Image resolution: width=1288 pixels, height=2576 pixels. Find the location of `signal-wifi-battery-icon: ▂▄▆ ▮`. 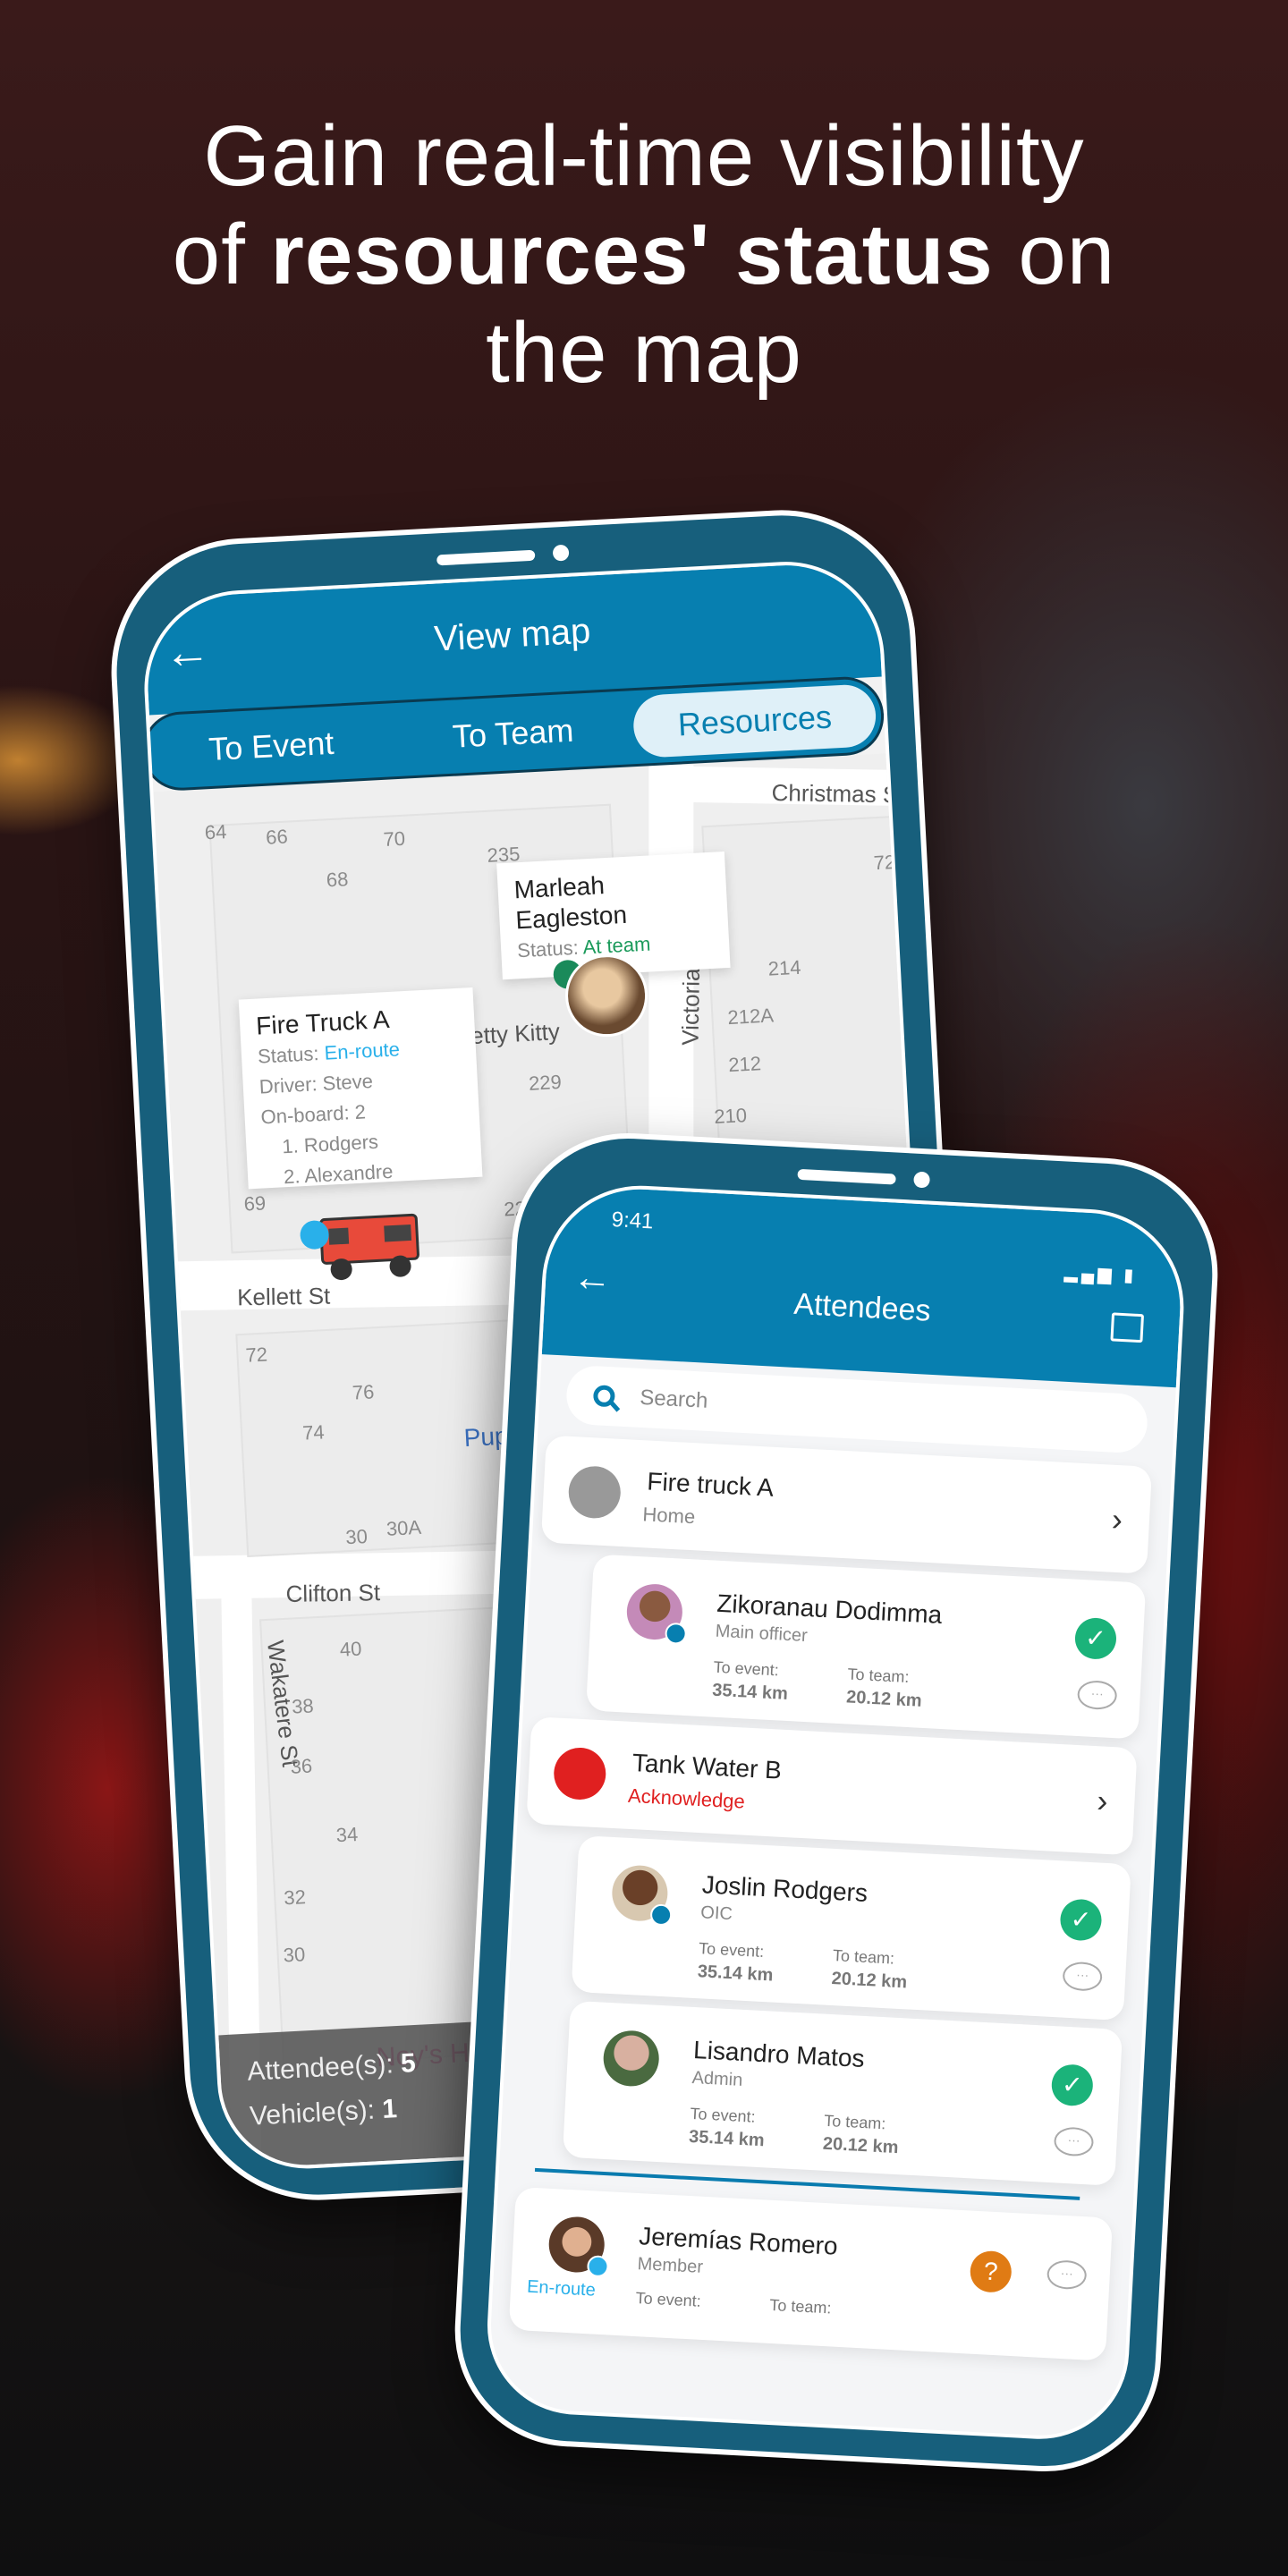

signal-wifi-battery-icon: ▂▄▆ ▮ is located at coordinates (1100, 1274).